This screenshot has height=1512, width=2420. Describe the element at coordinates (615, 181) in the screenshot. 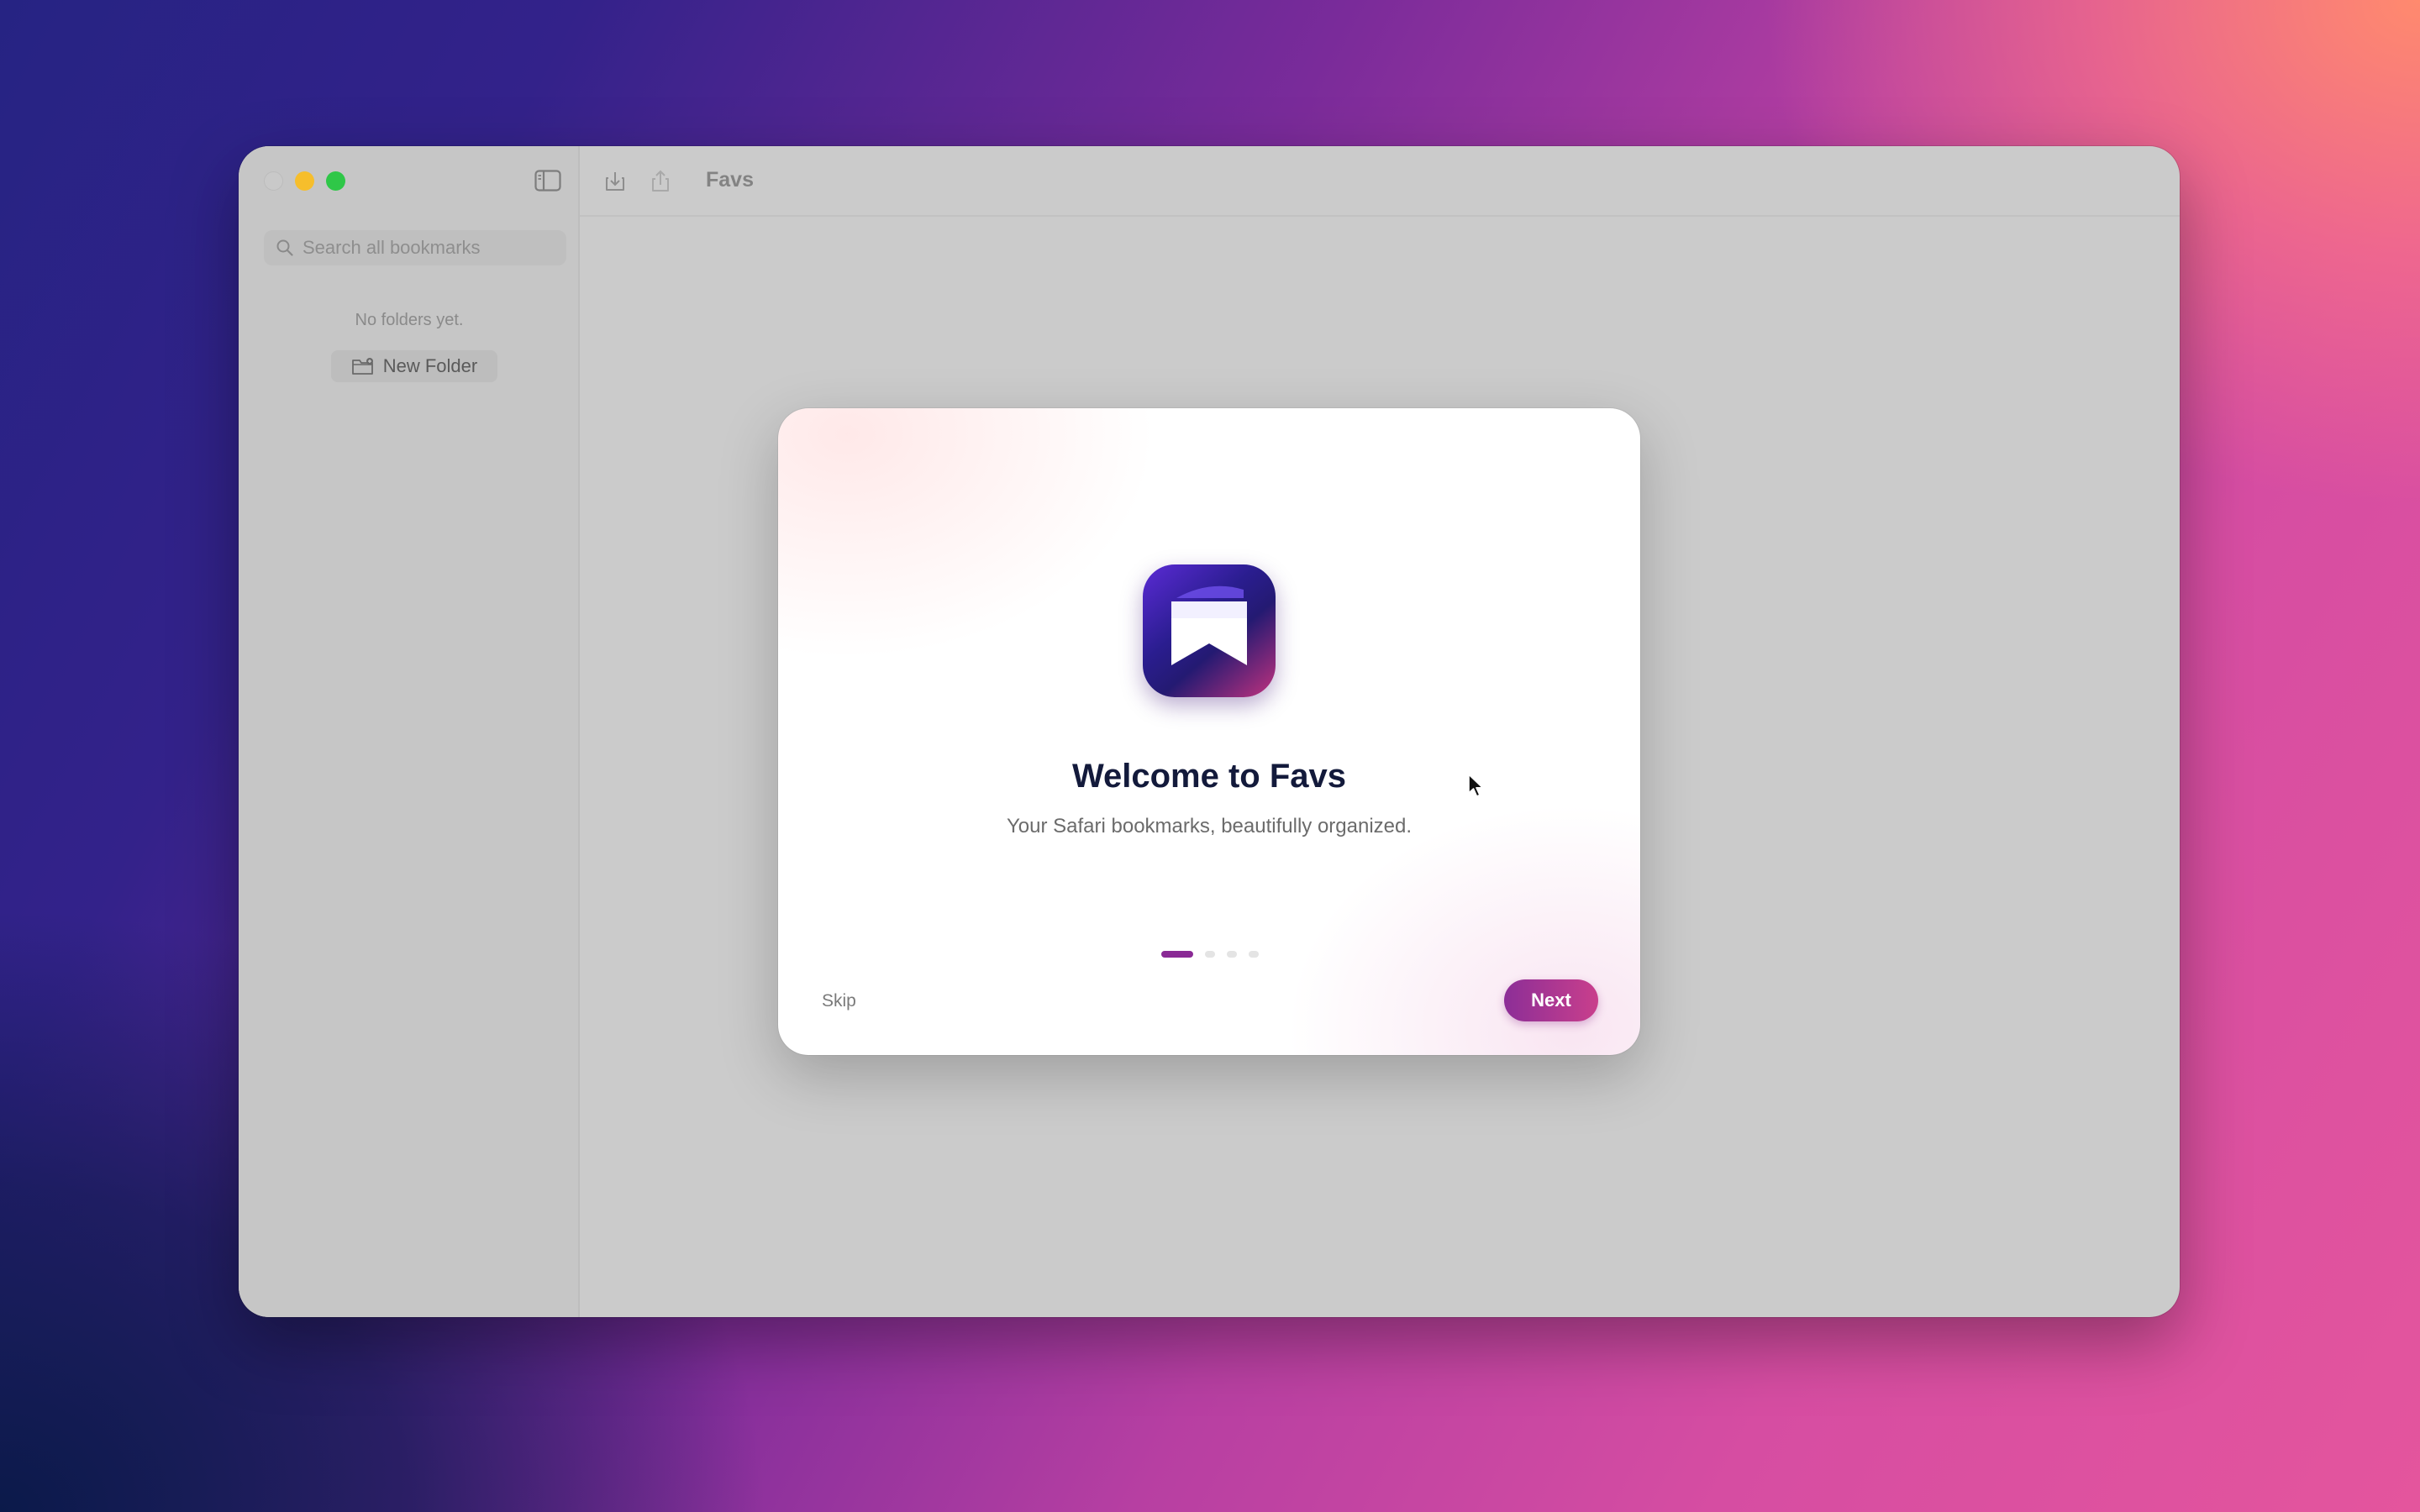

I see `import-icon` at that location.